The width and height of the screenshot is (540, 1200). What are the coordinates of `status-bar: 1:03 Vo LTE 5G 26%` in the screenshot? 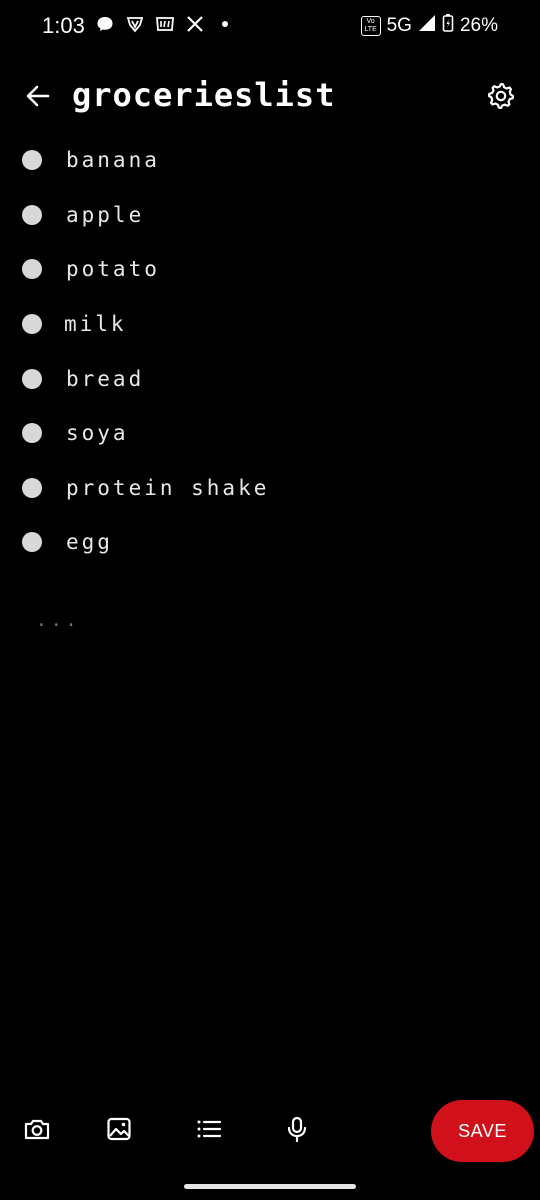 It's located at (270, 27).